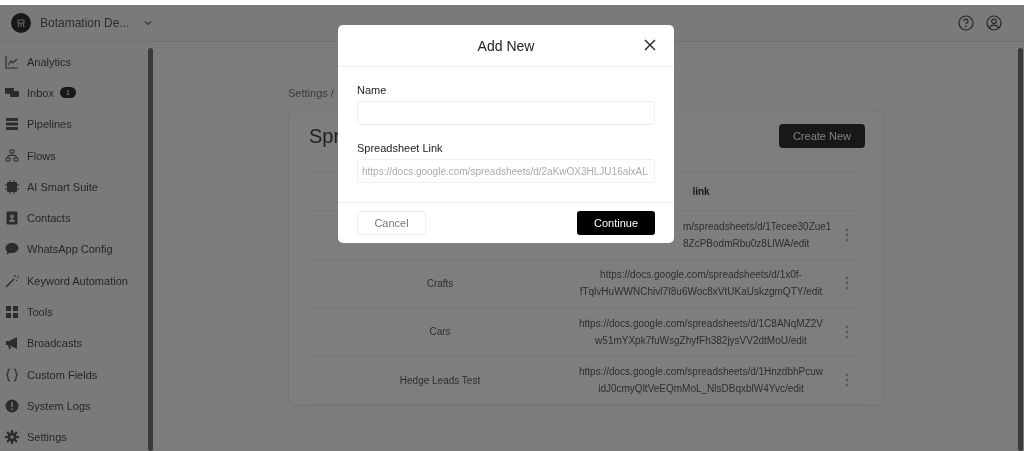 This screenshot has width=1024, height=451. I want to click on dialog-title: Add New, so click(506, 45).